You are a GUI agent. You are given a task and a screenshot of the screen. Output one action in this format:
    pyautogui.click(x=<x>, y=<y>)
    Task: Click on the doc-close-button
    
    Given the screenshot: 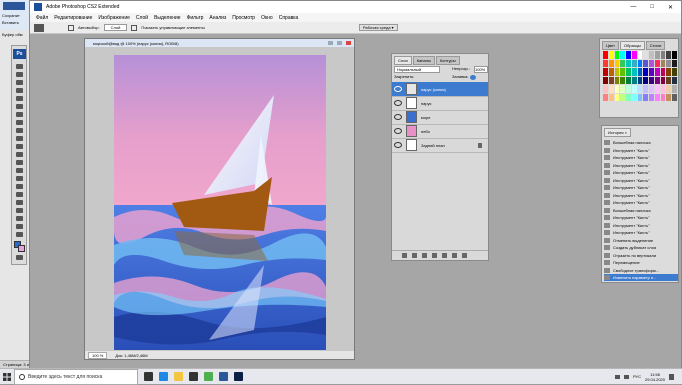 What is the action you would take?
    pyautogui.click(x=348, y=43)
    